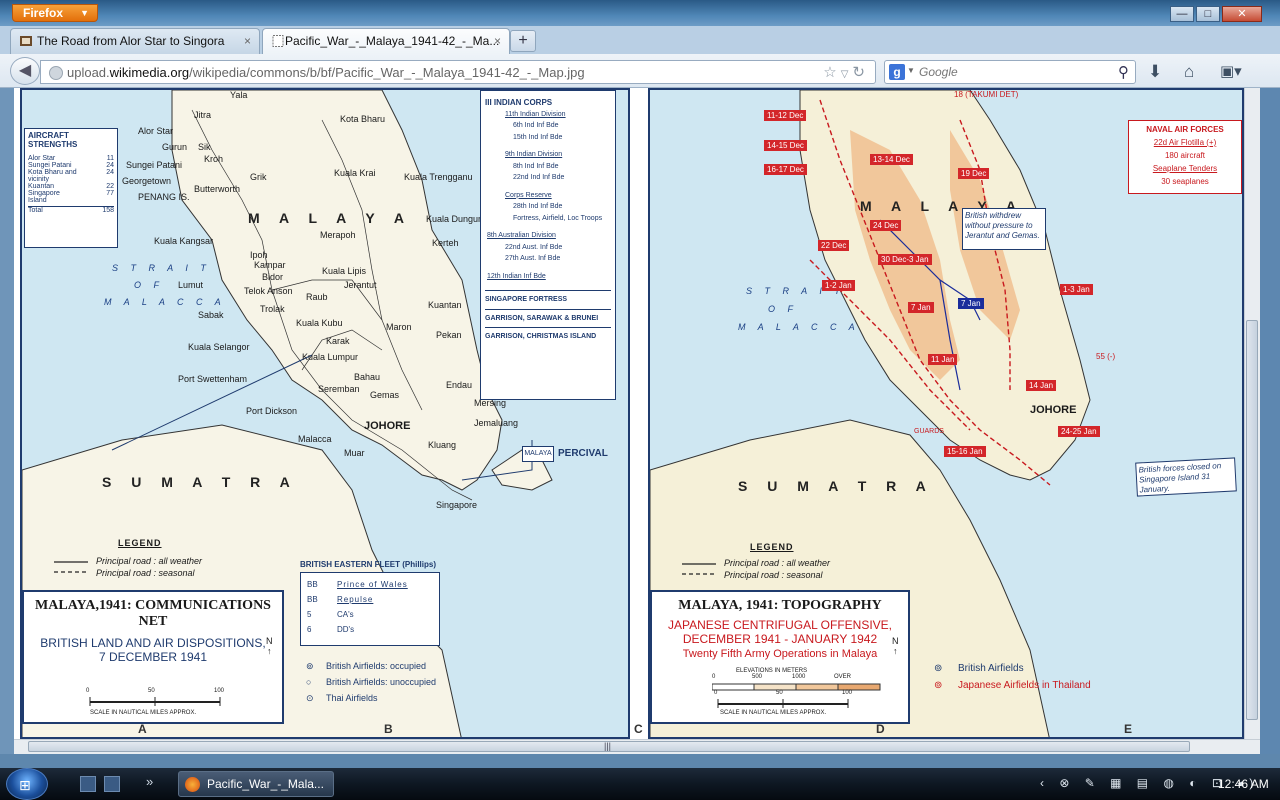 This screenshot has height=800, width=1280. I want to click on bookmark-star-icon: ☆, so click(831, 72).